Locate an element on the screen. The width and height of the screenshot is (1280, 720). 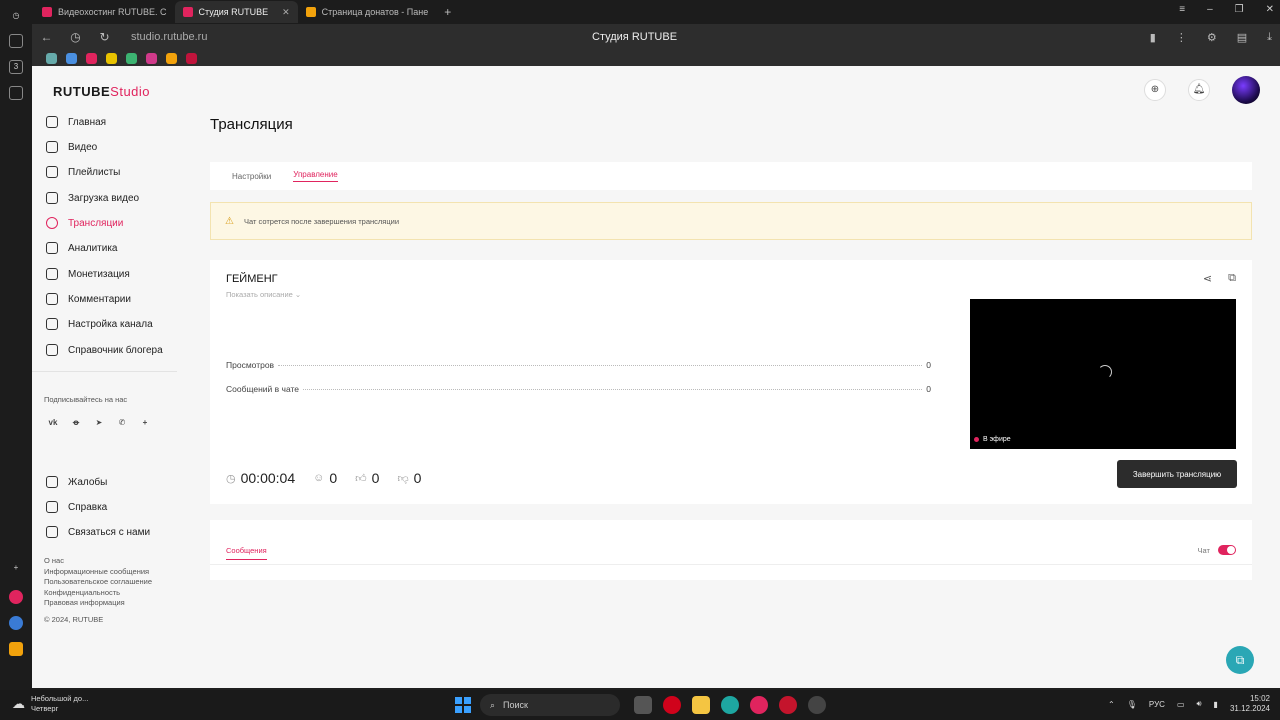
weekday-text: Четверг is located at coordinates (45, 708).